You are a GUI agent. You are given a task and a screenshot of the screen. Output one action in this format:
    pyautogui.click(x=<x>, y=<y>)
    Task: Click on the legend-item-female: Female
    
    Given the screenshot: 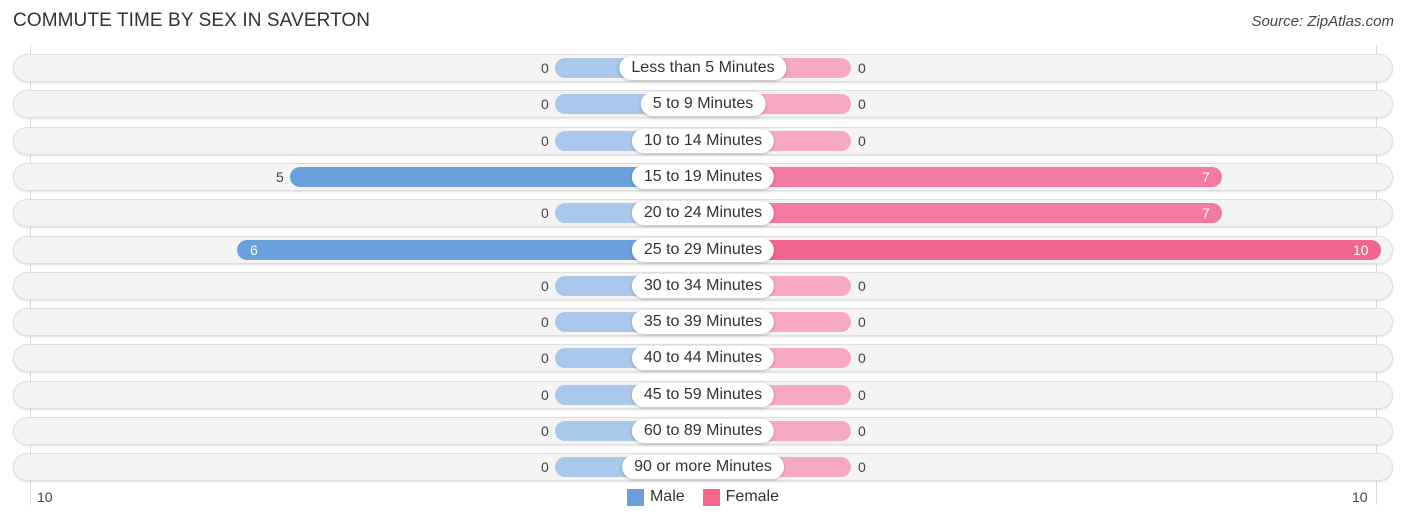 What is the action you would take?
    pyautogui.click(x=741, y=497)
    